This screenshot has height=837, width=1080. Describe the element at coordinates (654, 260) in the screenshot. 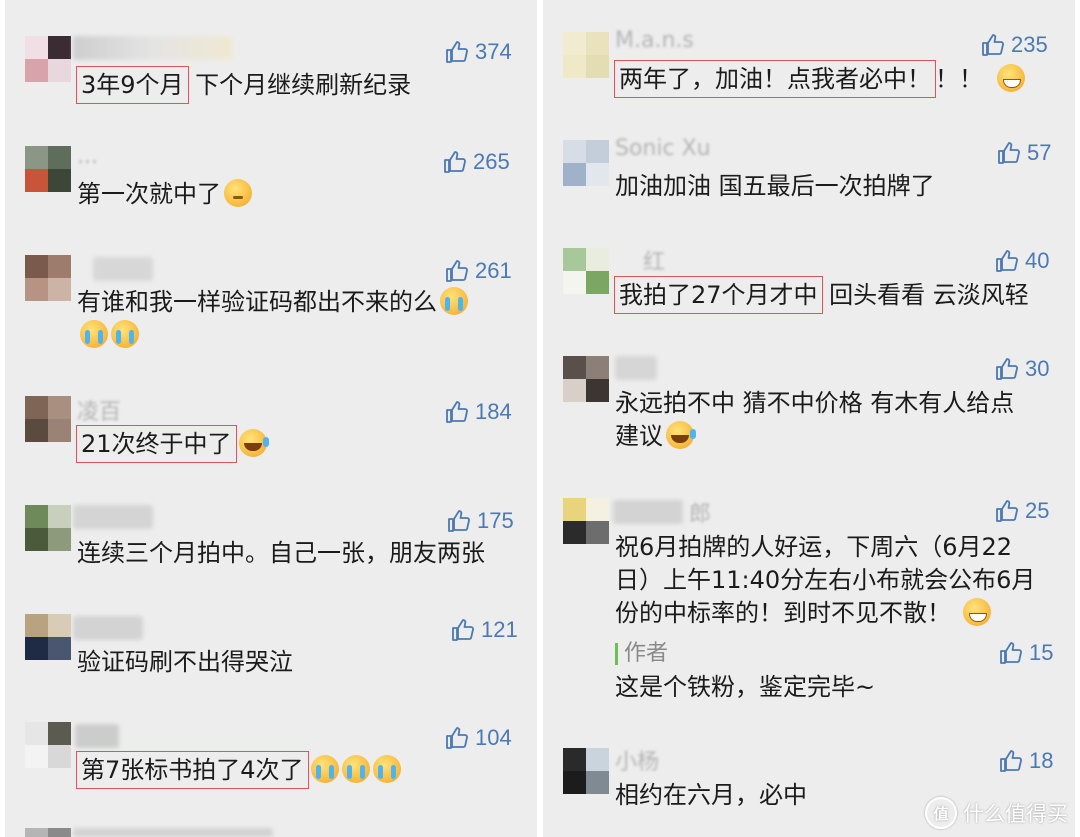

I see `username: 红` at that location.